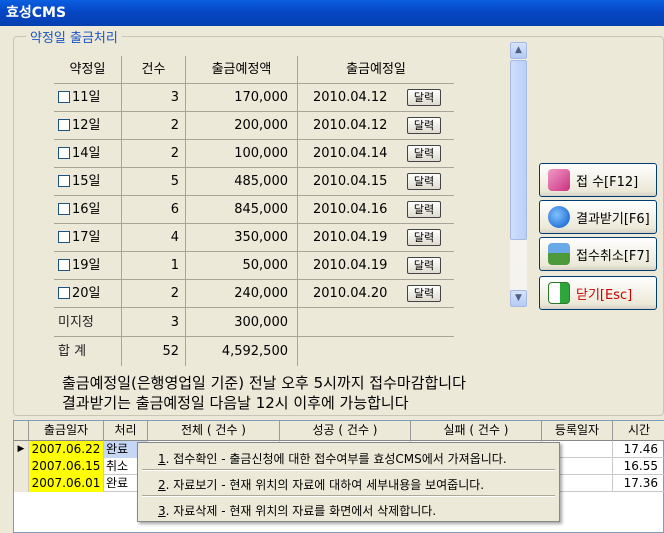  What do you see at coordinates (242, 126) in the screenshot?
I see `row-amount: 200,000` at bounding box center [242, 126].